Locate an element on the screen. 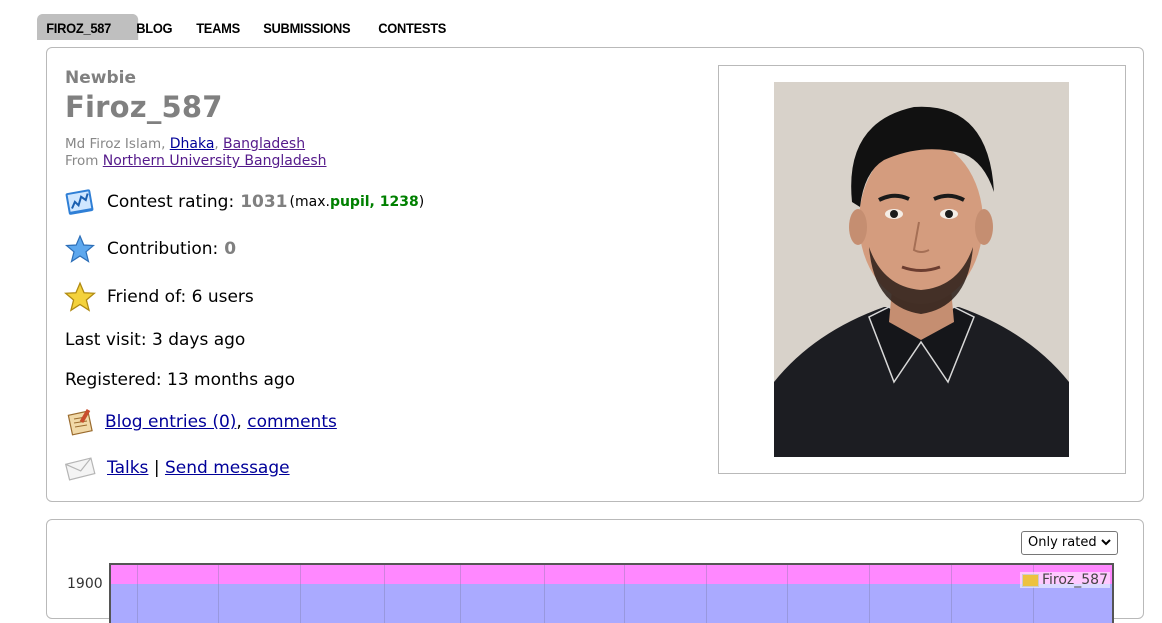  legend-label: Firoz_587 is located at coordinates (1074, 580).